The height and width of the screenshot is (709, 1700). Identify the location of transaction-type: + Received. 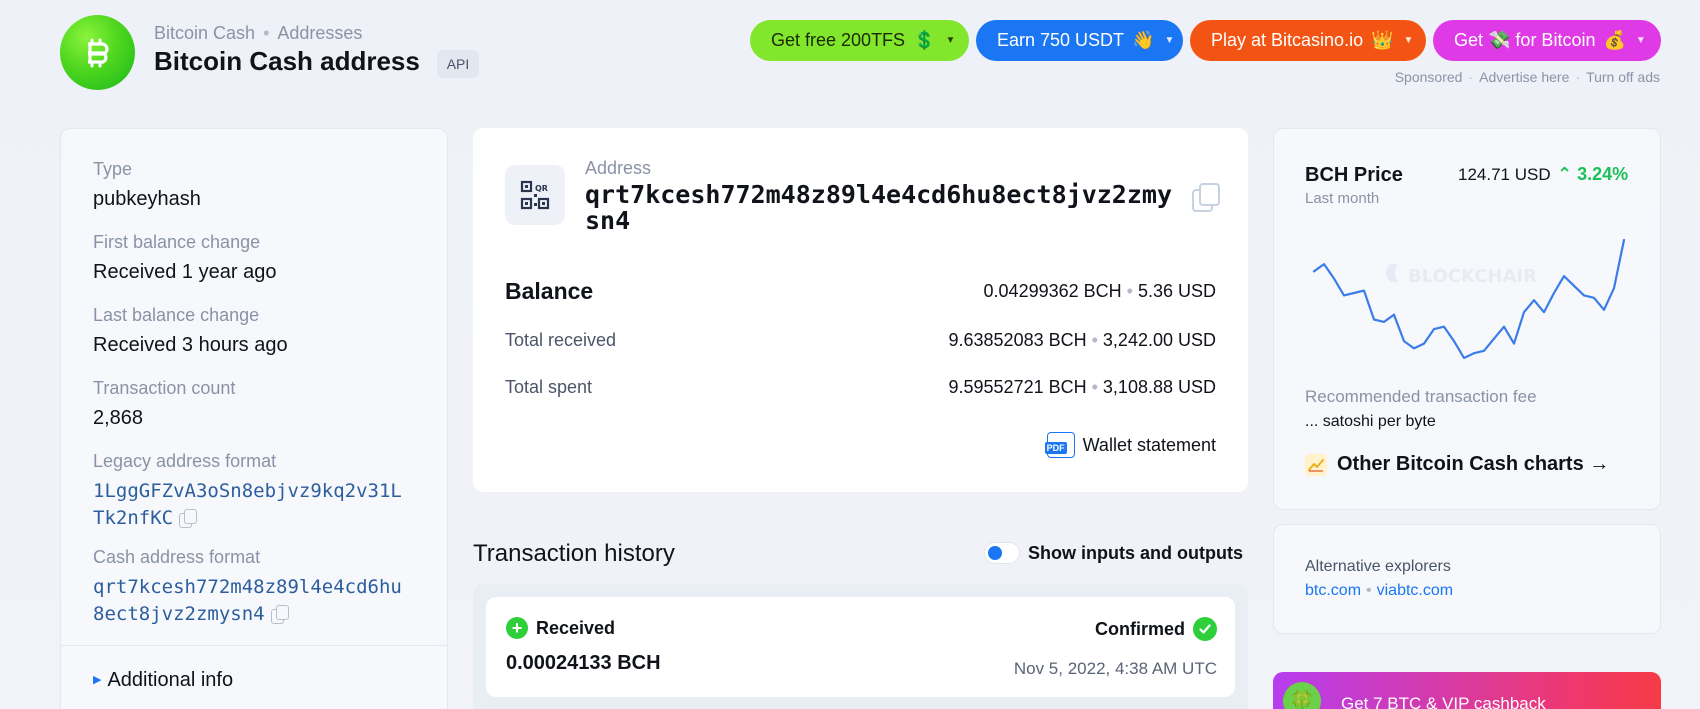
(560, 628).